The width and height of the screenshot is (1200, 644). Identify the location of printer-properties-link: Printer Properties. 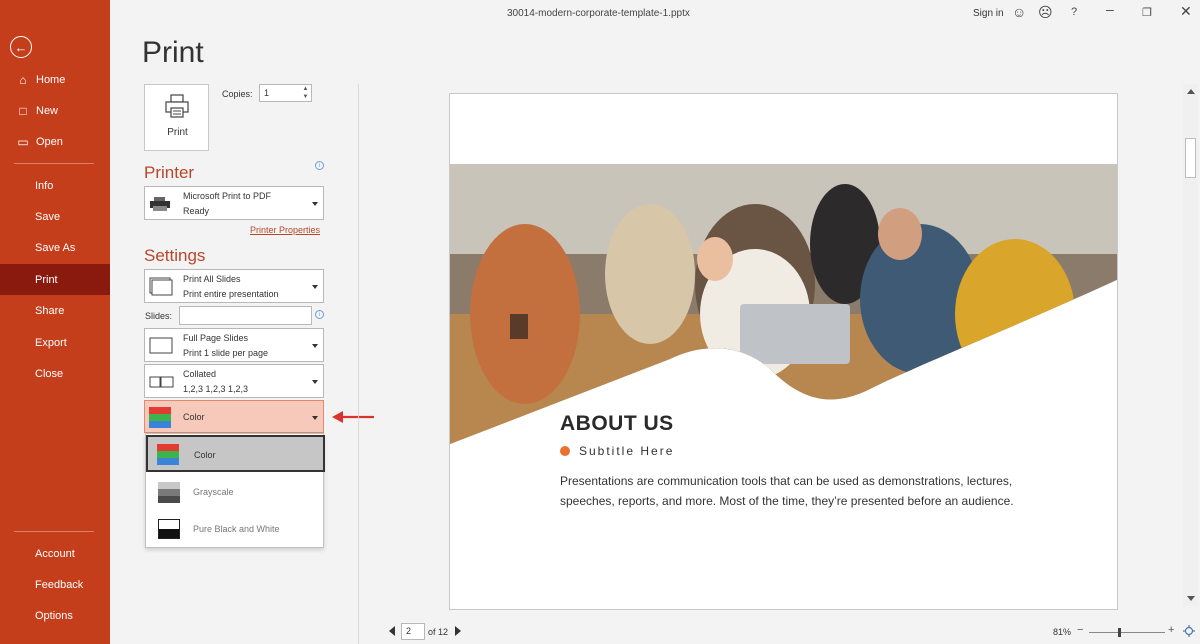
(285, 230).